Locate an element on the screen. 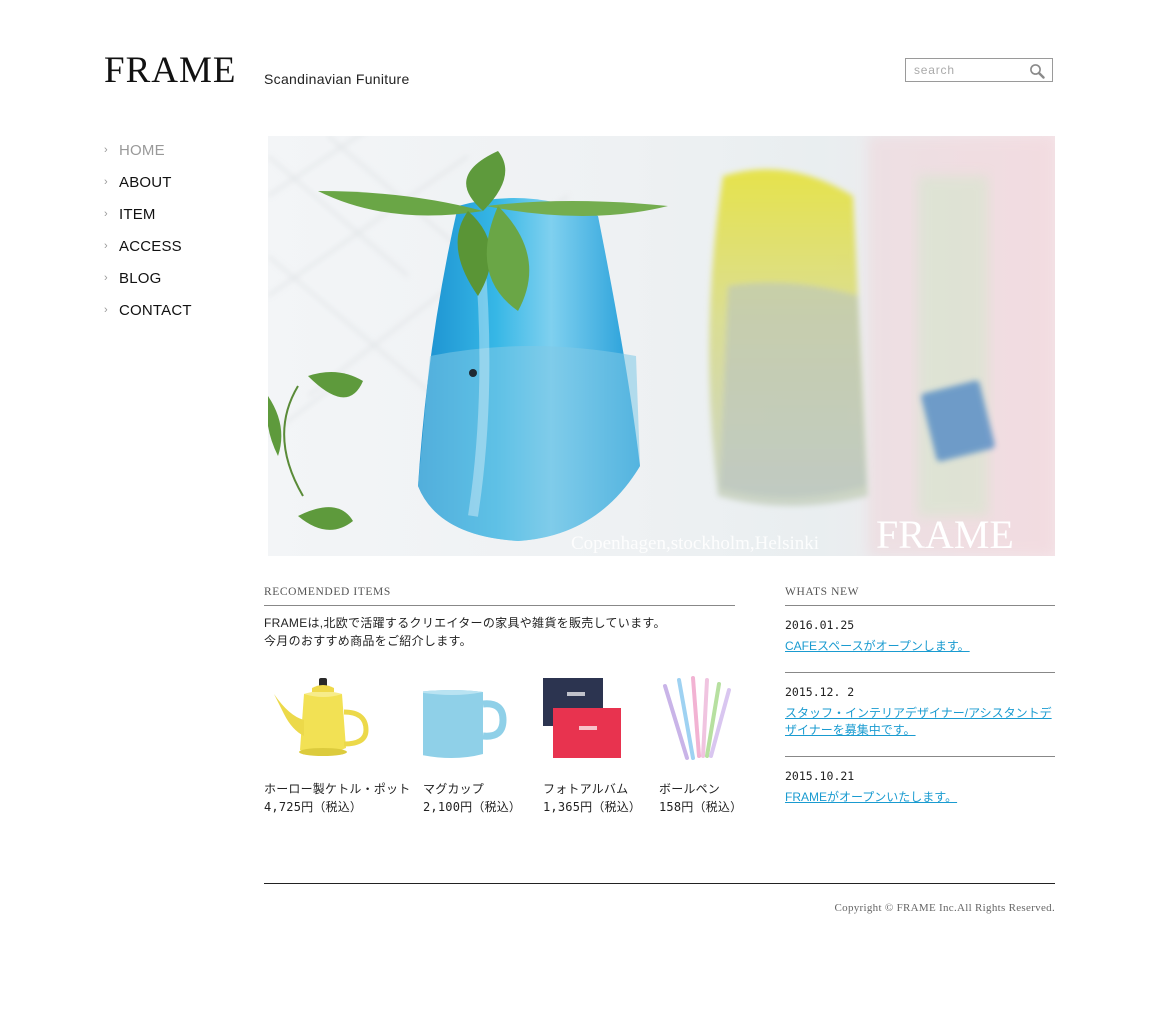 This screenshot has height=1020, width=1160. site-logo: FRAME is located at coordinates (170, 70).